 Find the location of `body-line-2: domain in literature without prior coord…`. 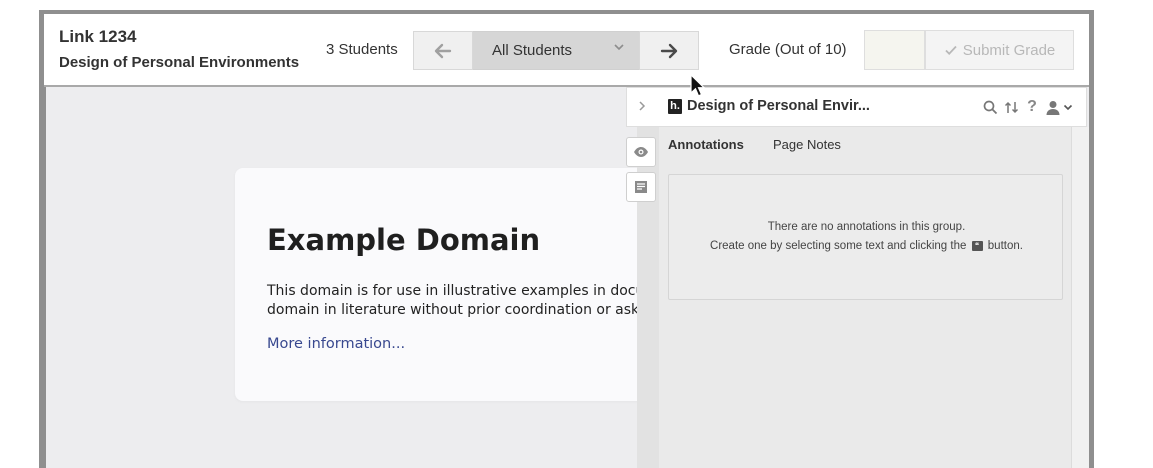

body-line-2: domain in literature without prior coord… is located at coordinates (471, 310).